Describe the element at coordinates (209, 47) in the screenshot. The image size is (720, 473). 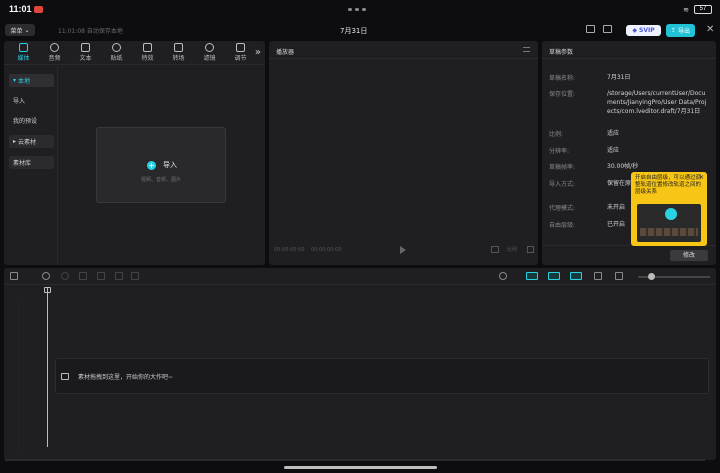
I see `filter-icon` at that location.